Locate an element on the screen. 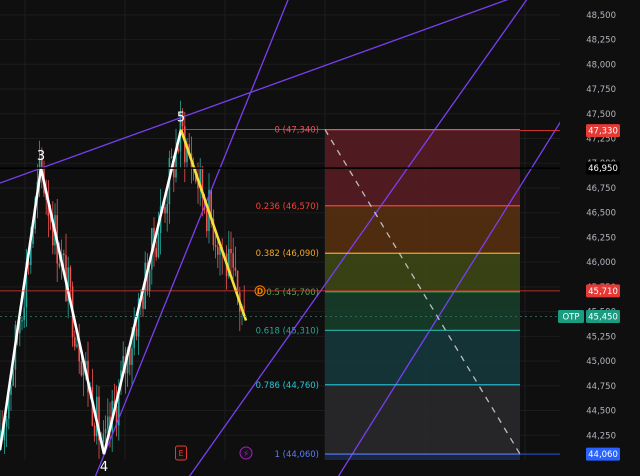 The height and width of the screenshot is (476, 640). y-tick-label: 47,500 is located at coordinates (601, 115).